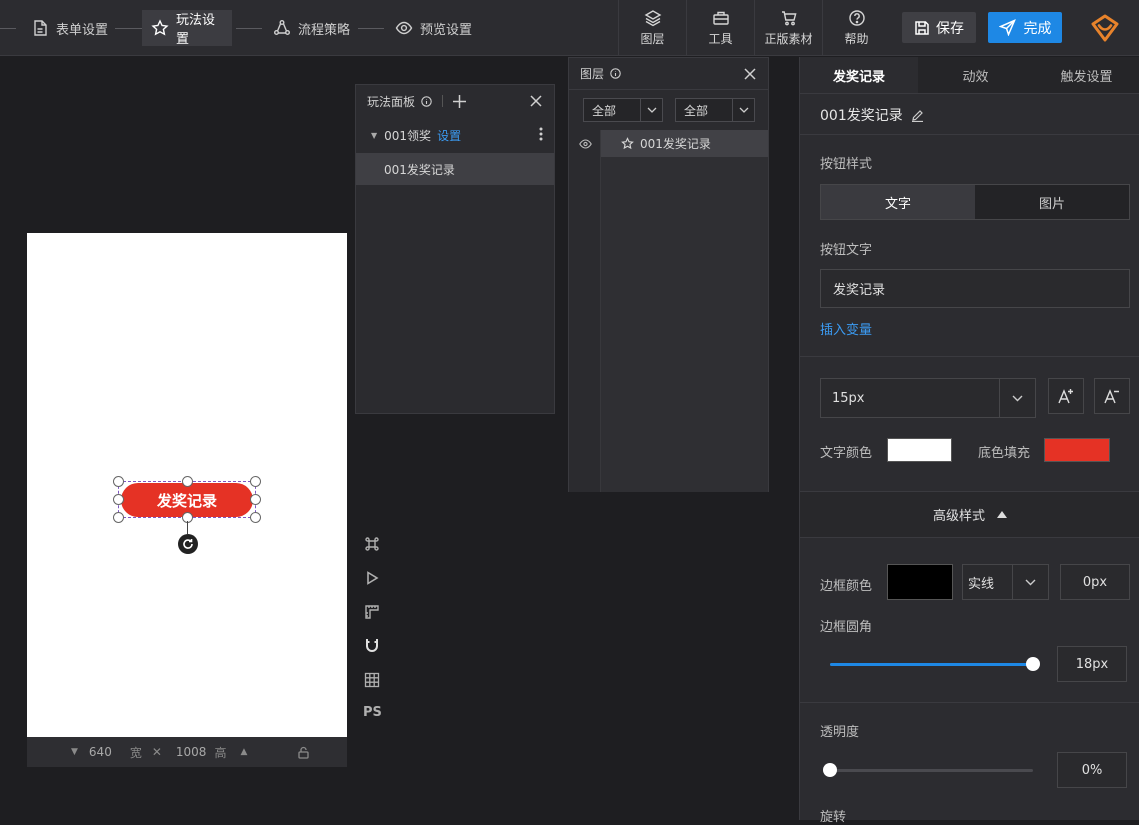  What do you see at coordinates (372, 646) in the screenshot?
I see `magnet-icon` at bounding box center [372, 646].